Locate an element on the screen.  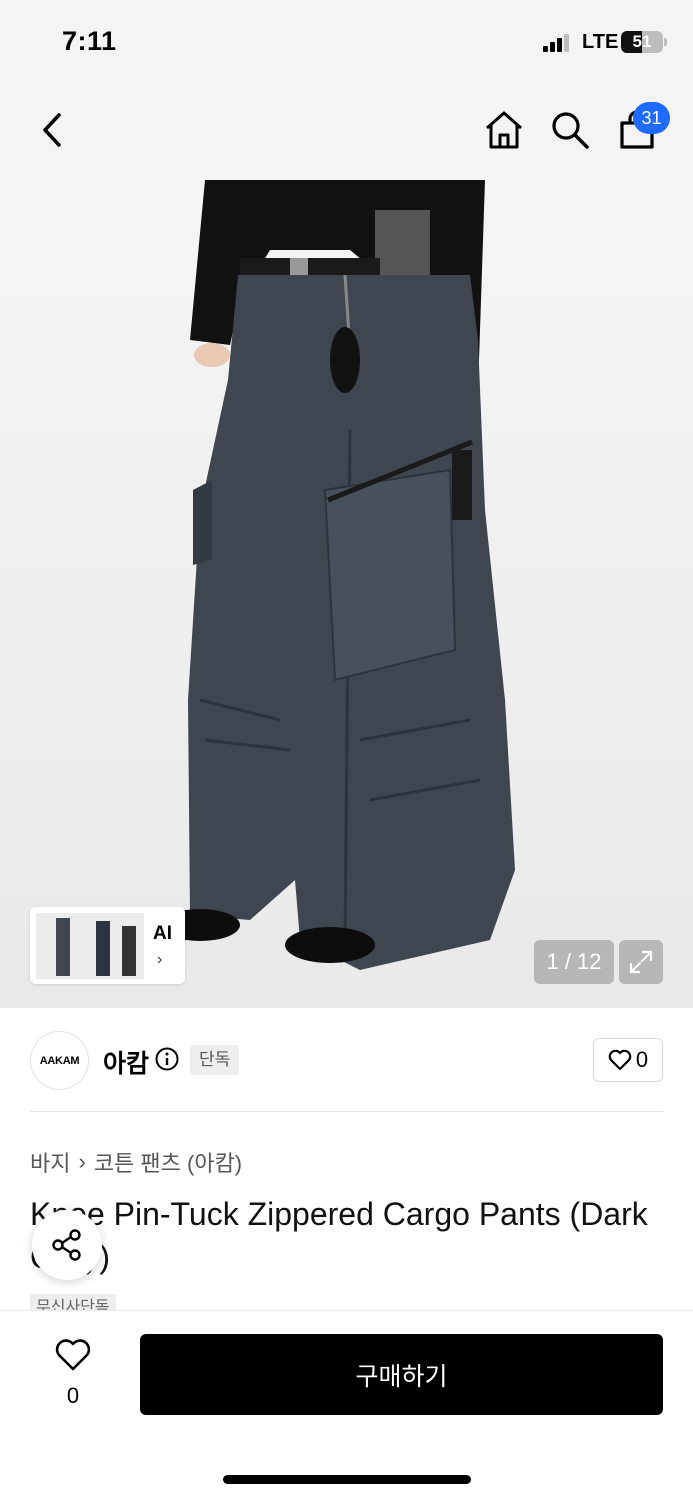
share-button is located at coordinates (67, 1245).